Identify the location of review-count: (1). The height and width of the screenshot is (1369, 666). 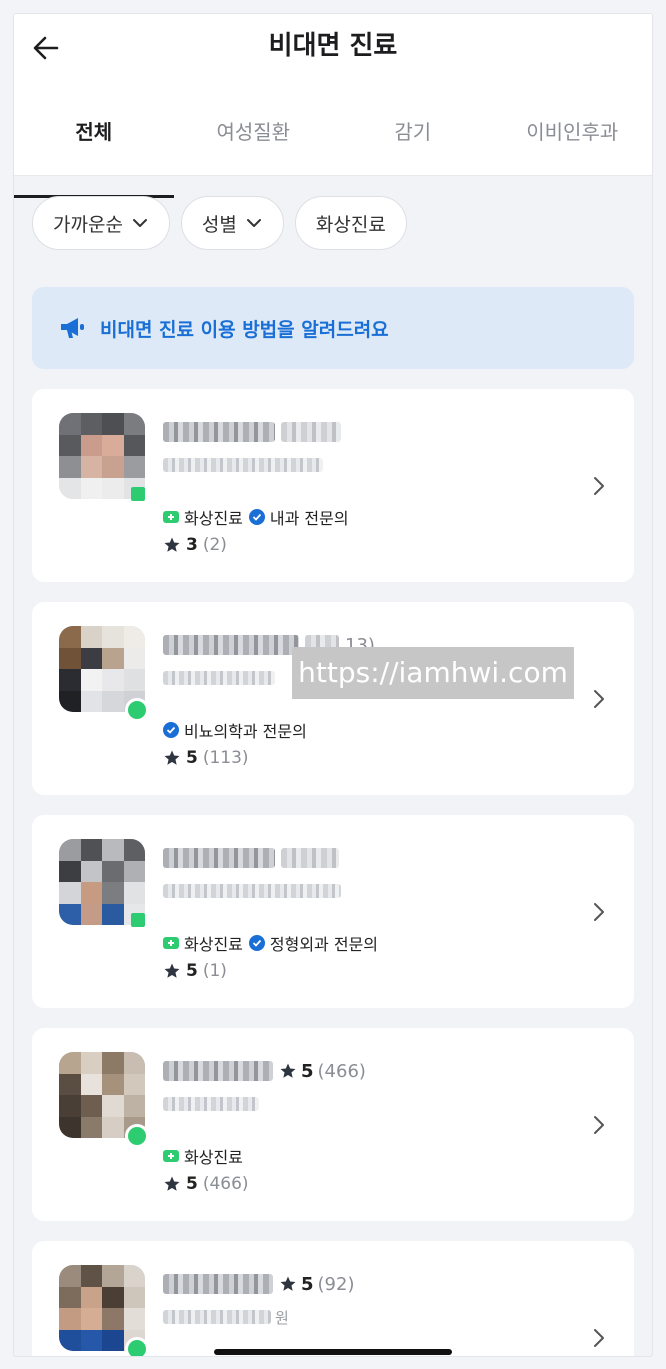
(214, 971).